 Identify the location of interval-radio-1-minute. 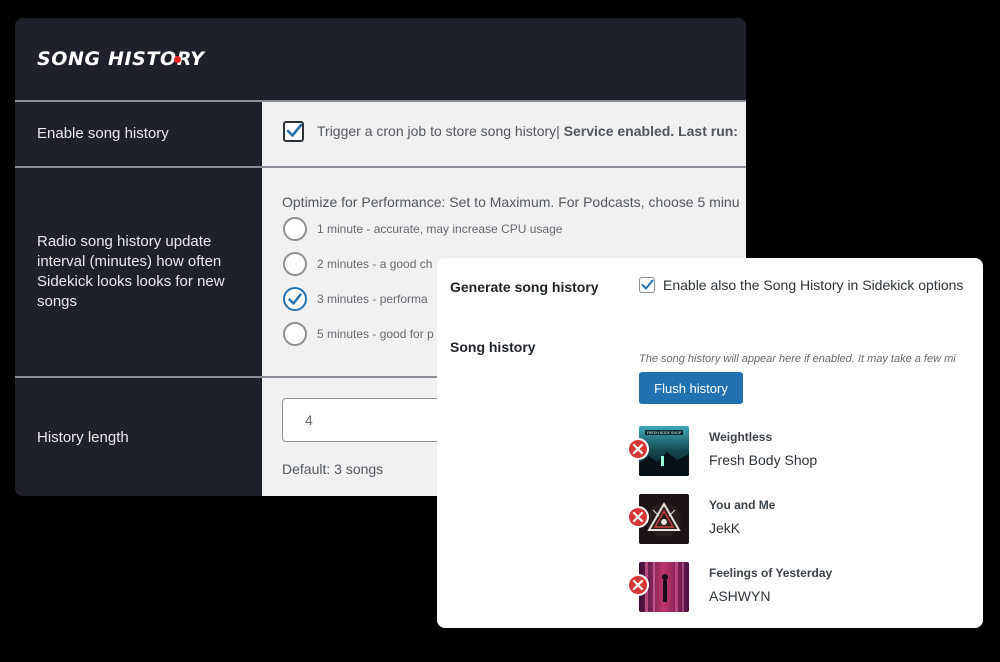
(295, 229).